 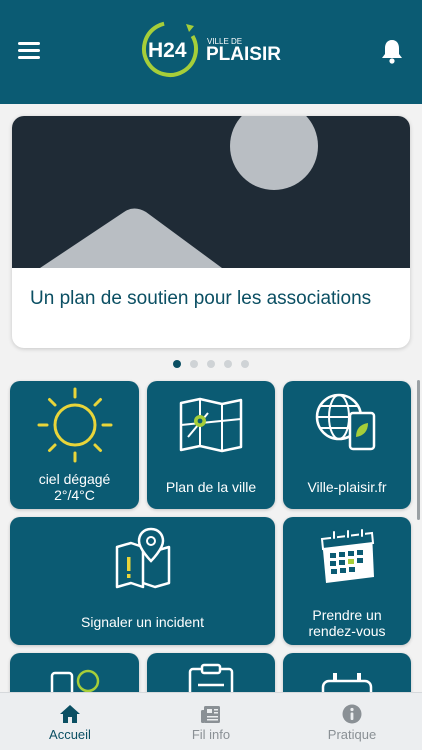 I want to click on appointment-tile: Prendre un rendez-vous, so click(x=347, y=581).